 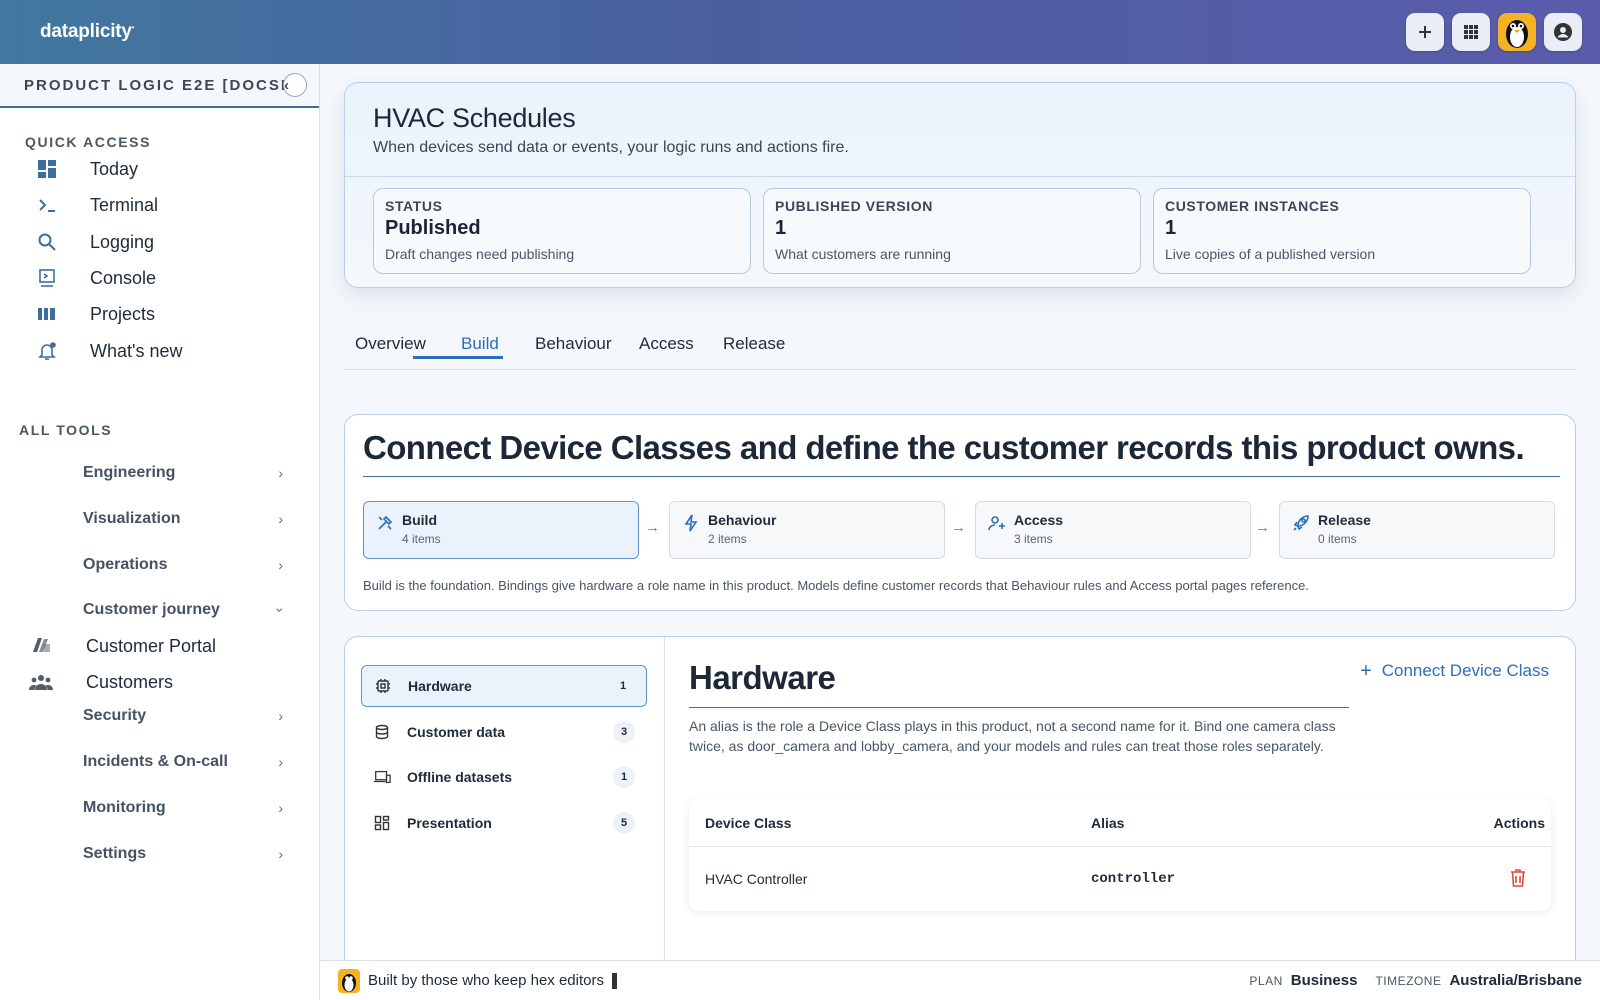 I want to click on sidebar-item-terminal: Terminal, so click(x=97, y=205).